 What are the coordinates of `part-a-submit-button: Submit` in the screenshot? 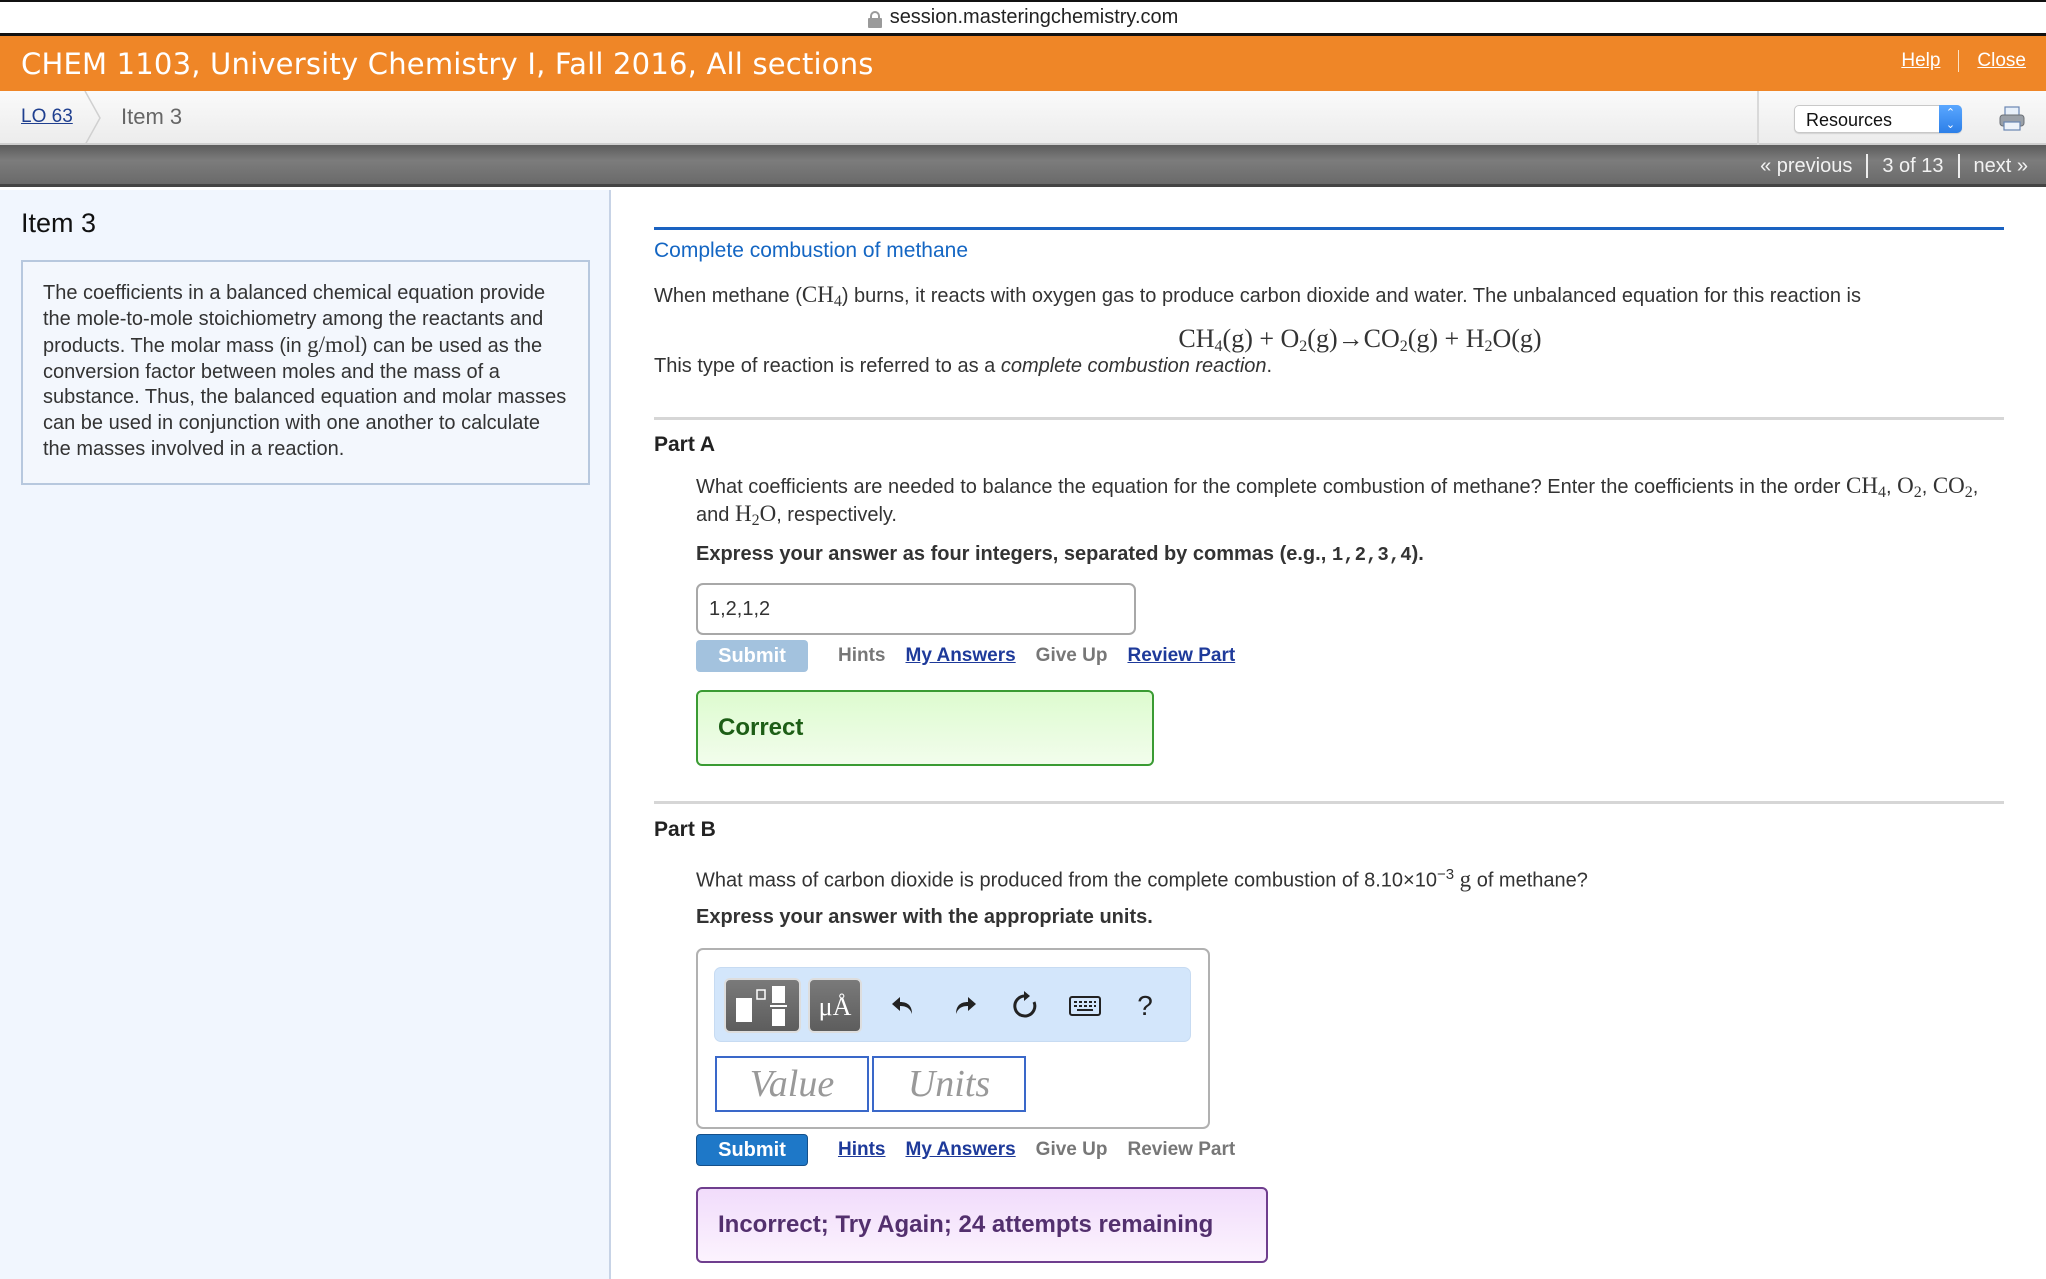 It's located at (752, 656).